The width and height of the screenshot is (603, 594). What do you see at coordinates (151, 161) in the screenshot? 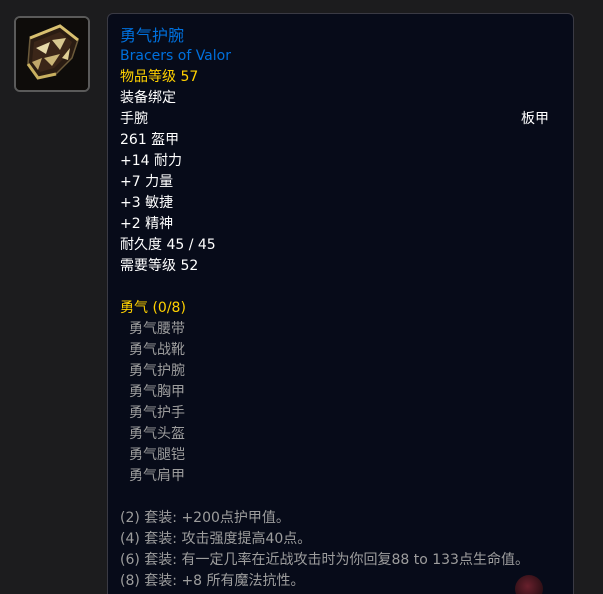
I see `stat-line: +14 耐力` at bounding box center [151, 161].